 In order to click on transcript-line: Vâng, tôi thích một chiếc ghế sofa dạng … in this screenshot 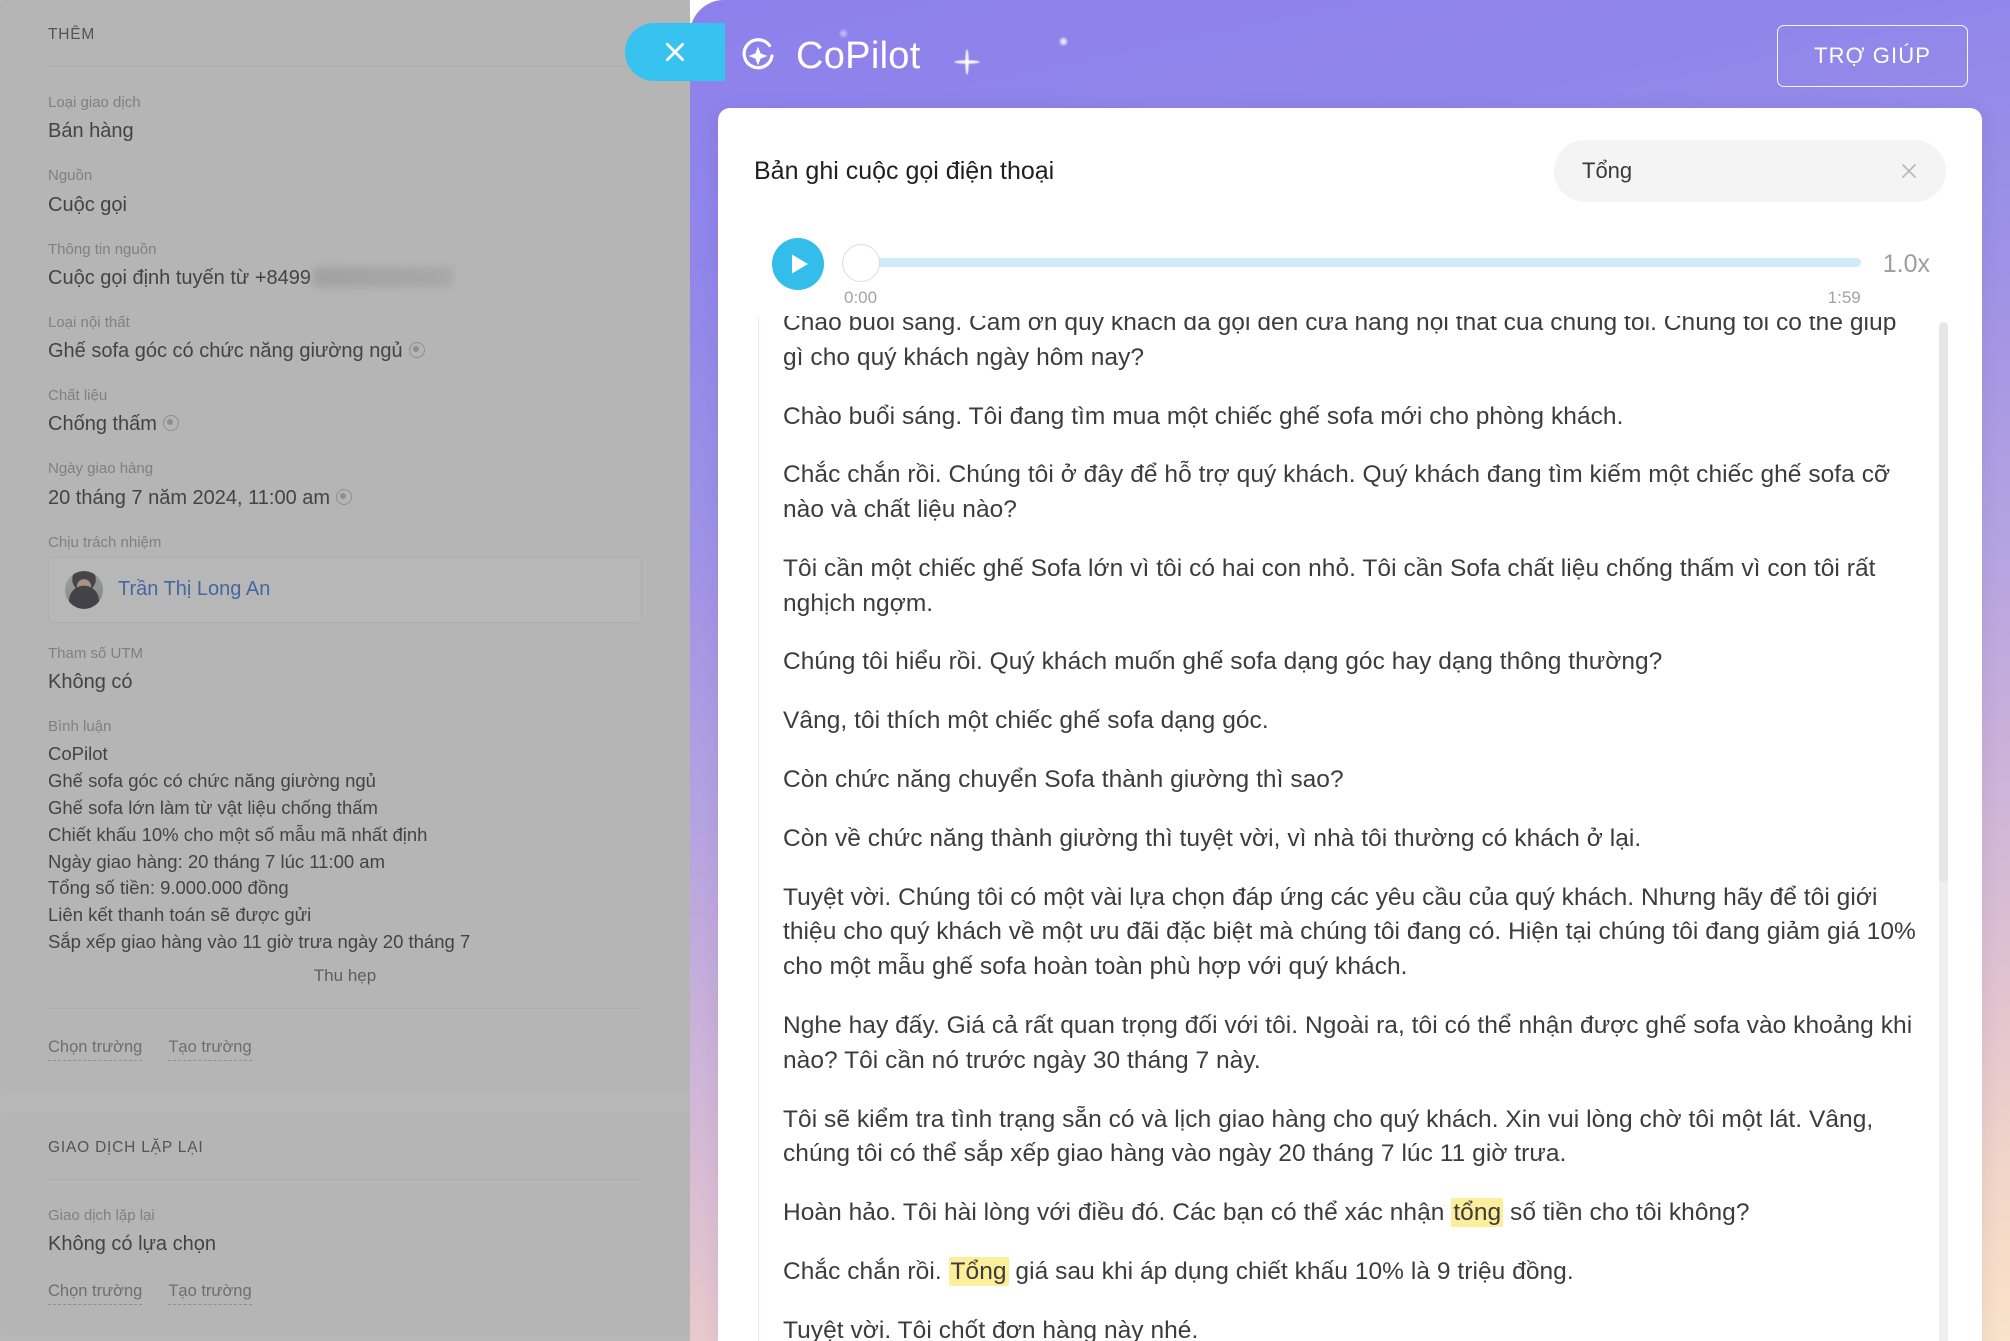, I will do `click(1026, 721)`.